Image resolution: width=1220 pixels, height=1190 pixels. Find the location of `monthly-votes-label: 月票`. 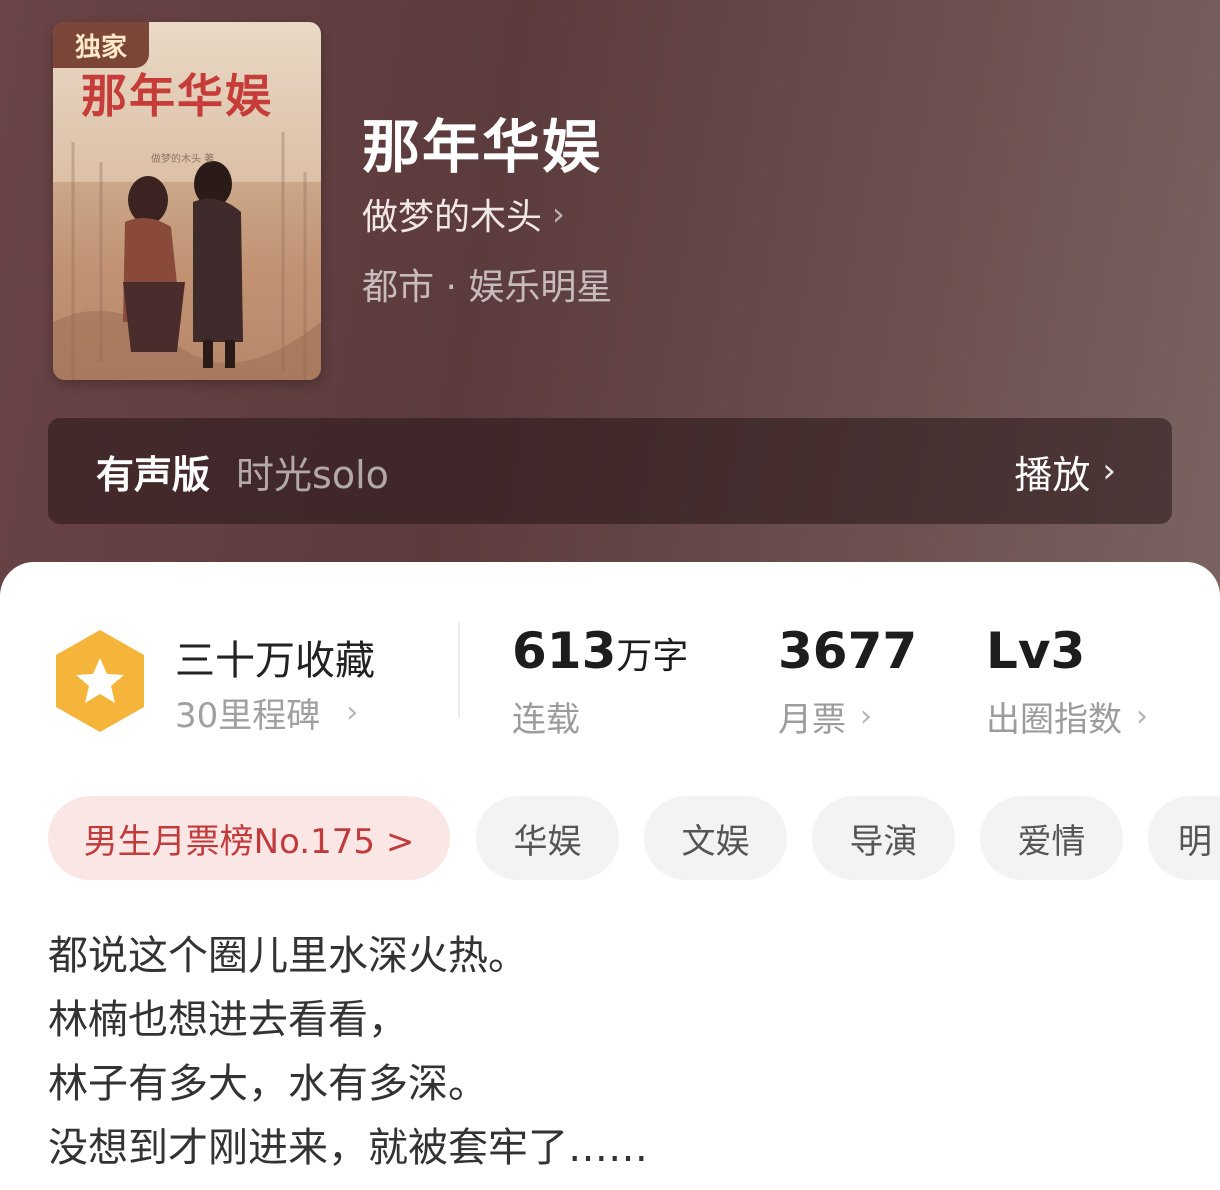

monthly-votes-label: 月票 is located at coordinates (812, 720).